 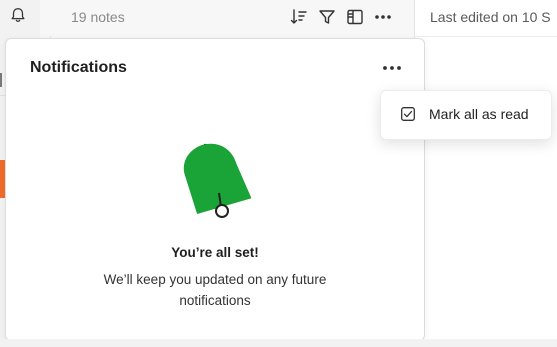 What do you see at coordinates (1, 80) in the screenshot?
I see `sidebar-marker` at bounding box center [1, 80].